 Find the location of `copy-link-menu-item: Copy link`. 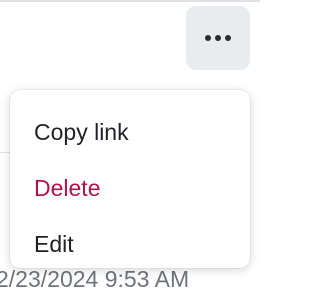

copy-link-menu-item: Copy link is located at coordinates (130, 132).